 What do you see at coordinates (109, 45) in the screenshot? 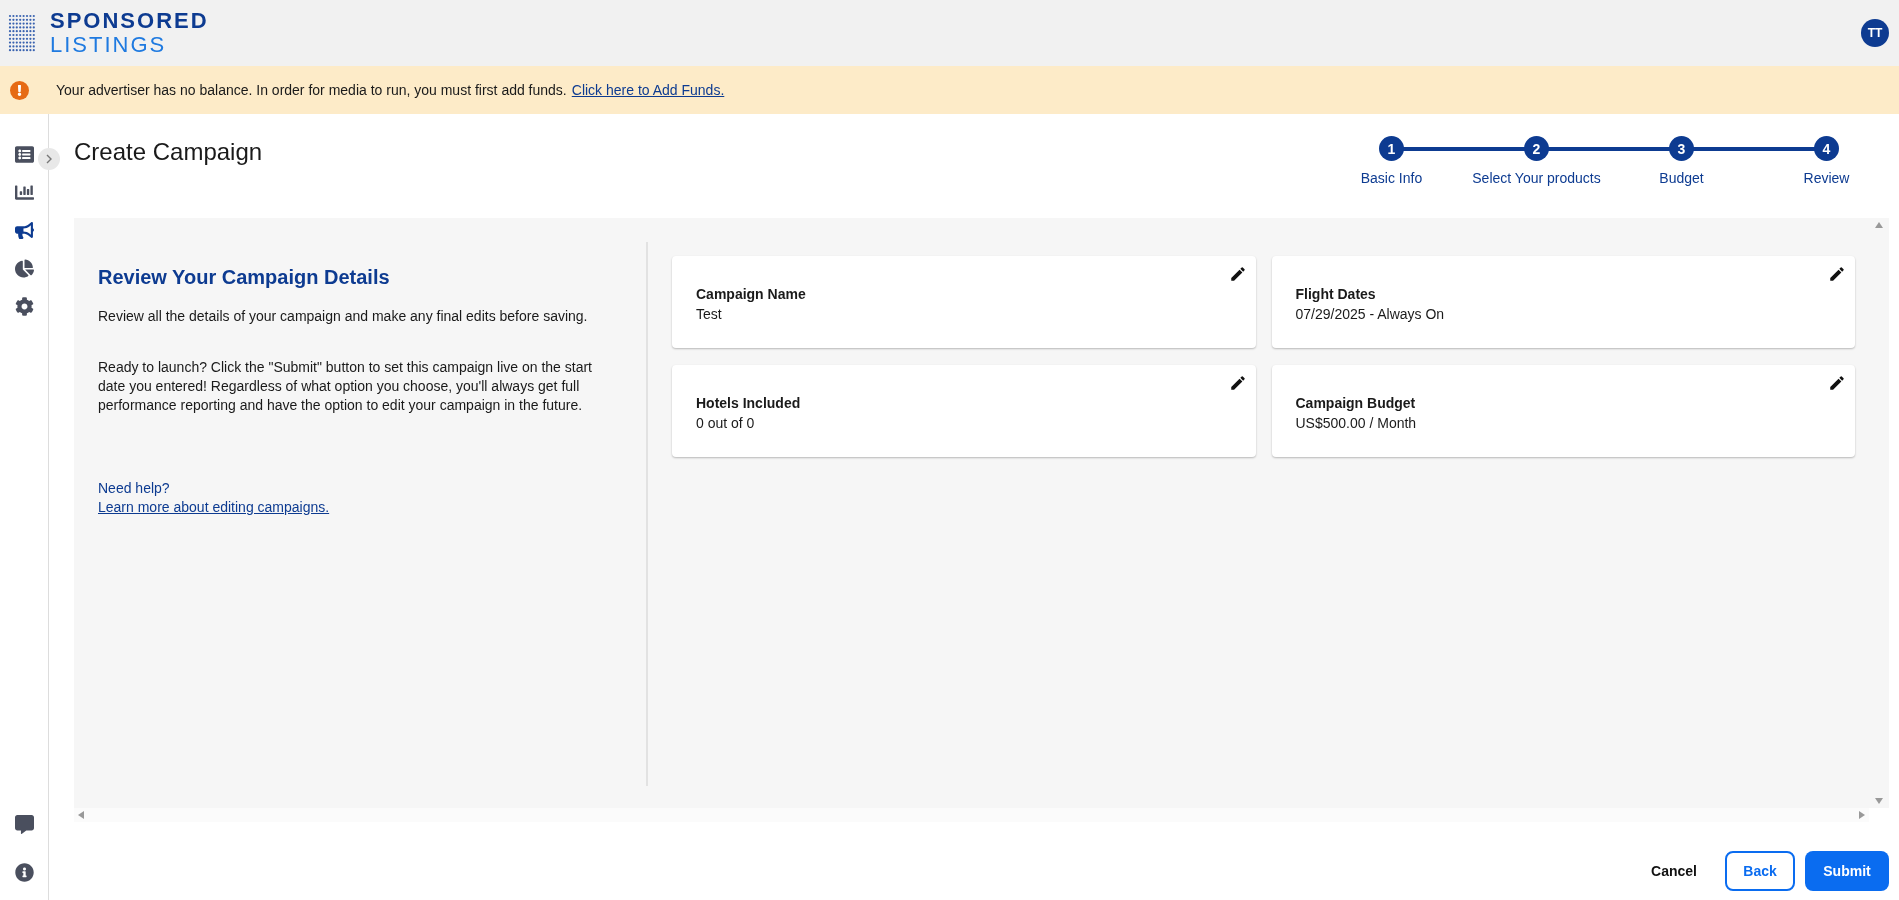
I see `logo-text: LISTINGS` at bounding box center [109, 45].